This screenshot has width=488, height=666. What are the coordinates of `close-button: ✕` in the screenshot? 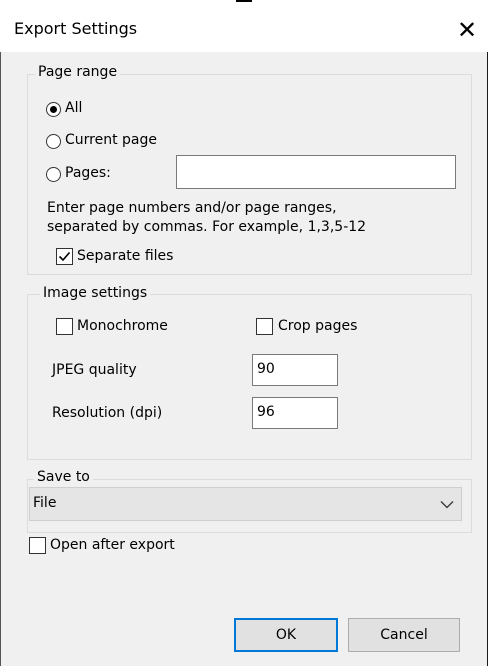 It's located at (467, 30).